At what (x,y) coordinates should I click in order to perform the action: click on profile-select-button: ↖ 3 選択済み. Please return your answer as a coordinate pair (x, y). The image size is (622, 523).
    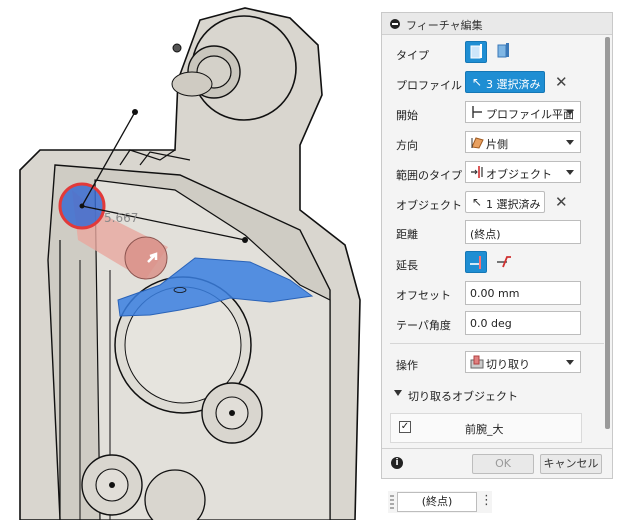
    Looking at the image, I should click on (505, 82).